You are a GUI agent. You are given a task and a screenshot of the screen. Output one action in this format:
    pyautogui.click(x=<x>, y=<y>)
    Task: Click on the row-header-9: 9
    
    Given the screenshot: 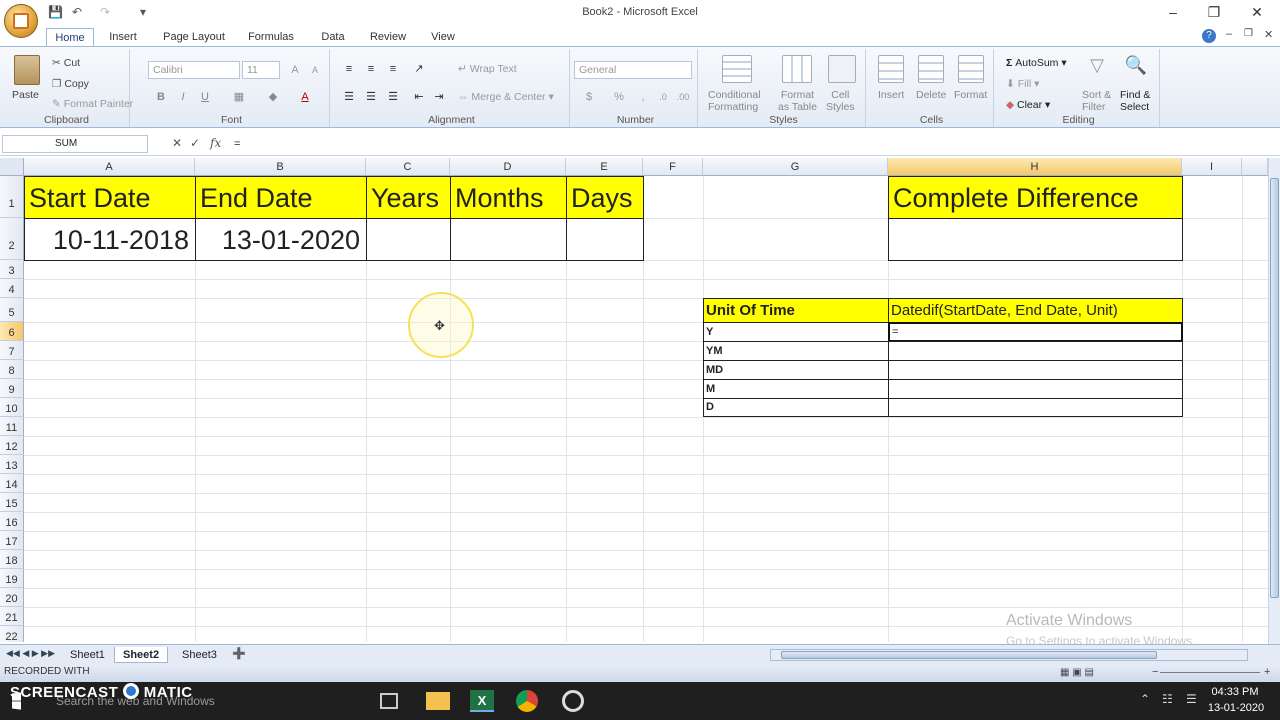 What is the action you would take?
    pyautogui.click(x=12, y=388)
    